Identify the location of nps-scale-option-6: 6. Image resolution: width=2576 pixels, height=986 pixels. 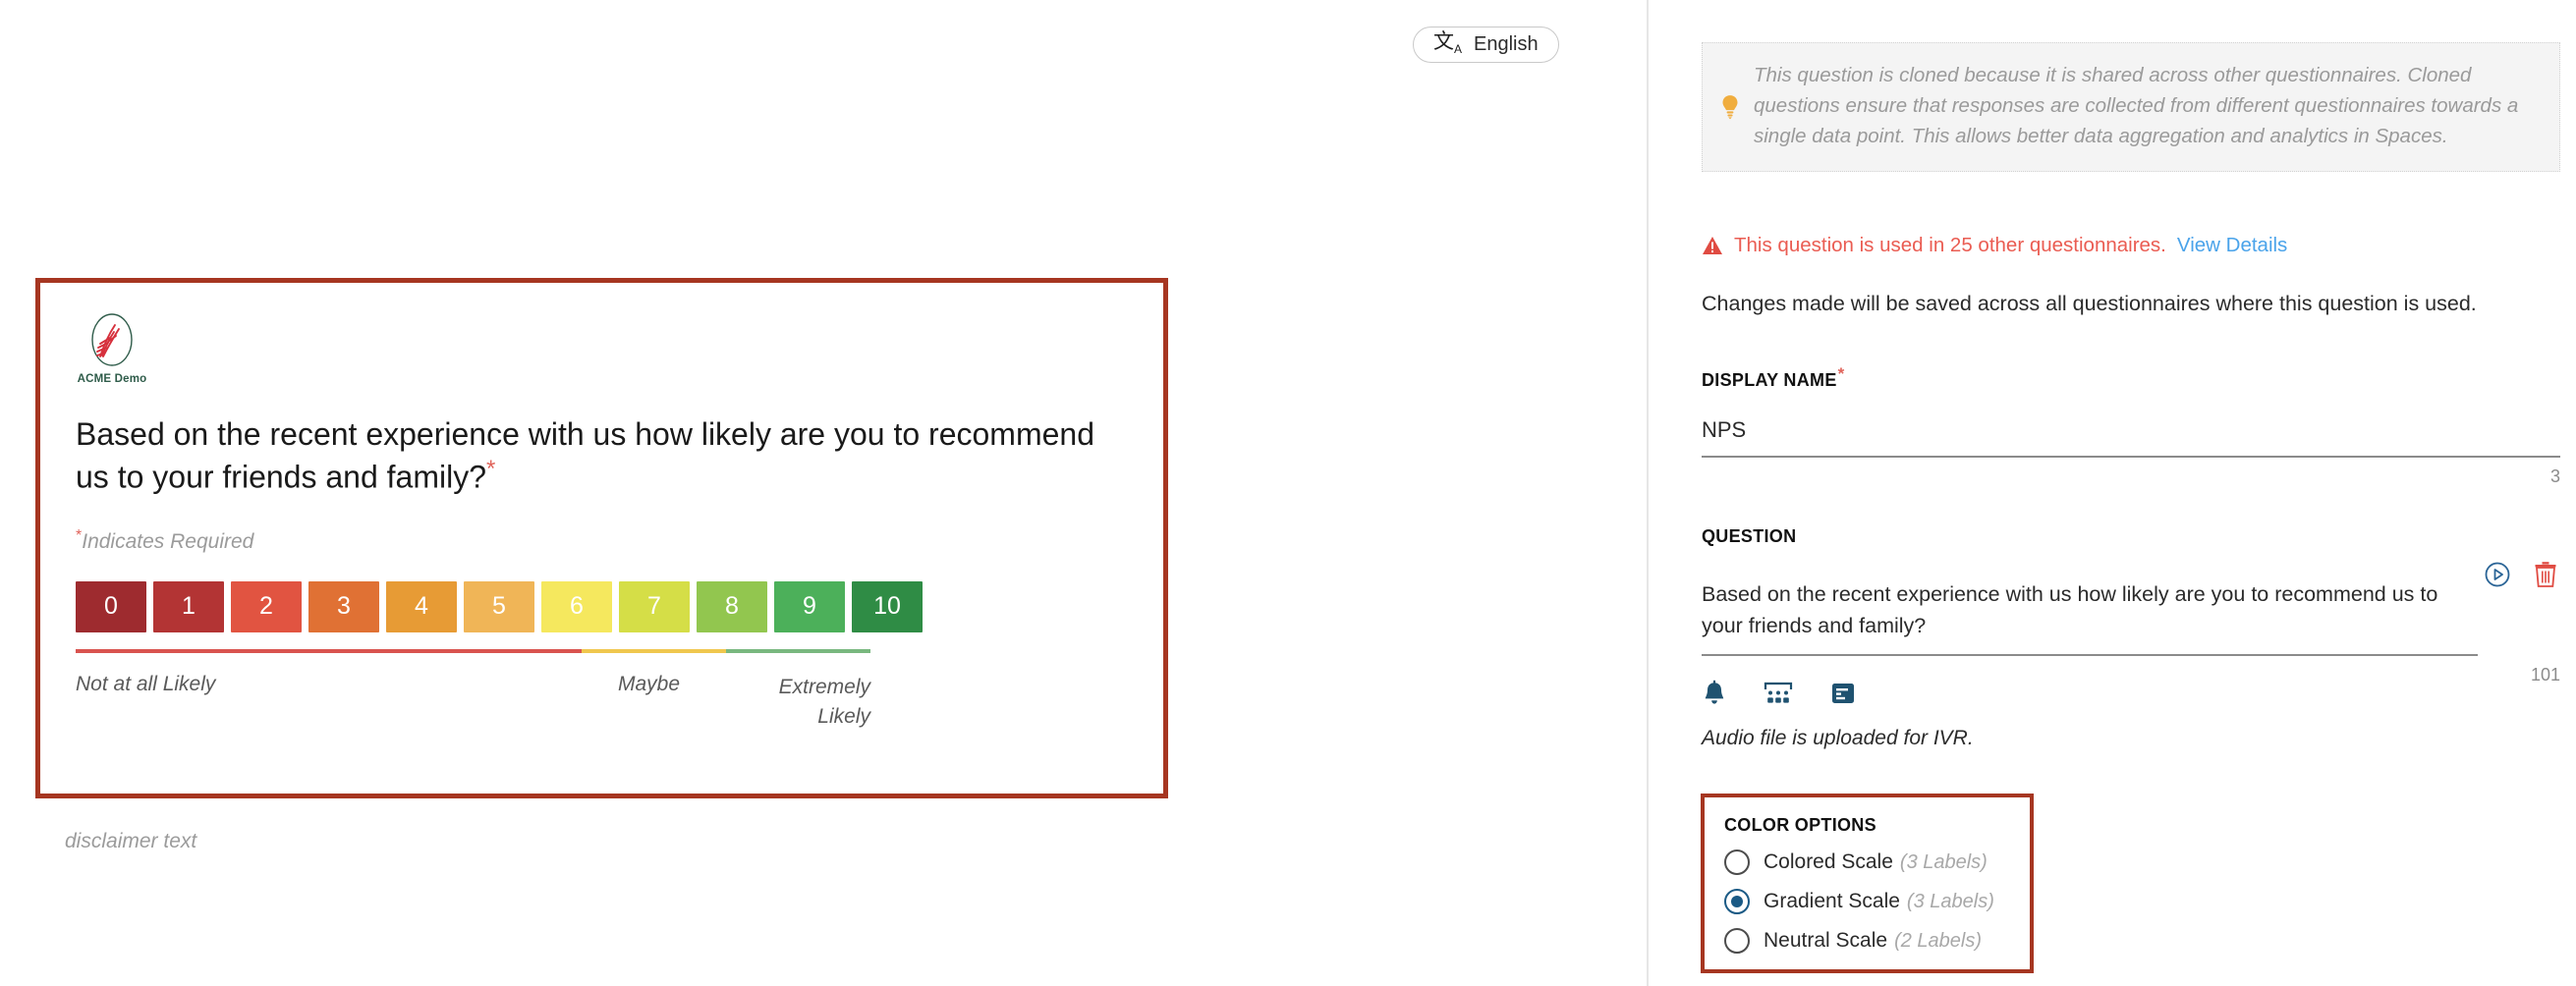
(576, 606).